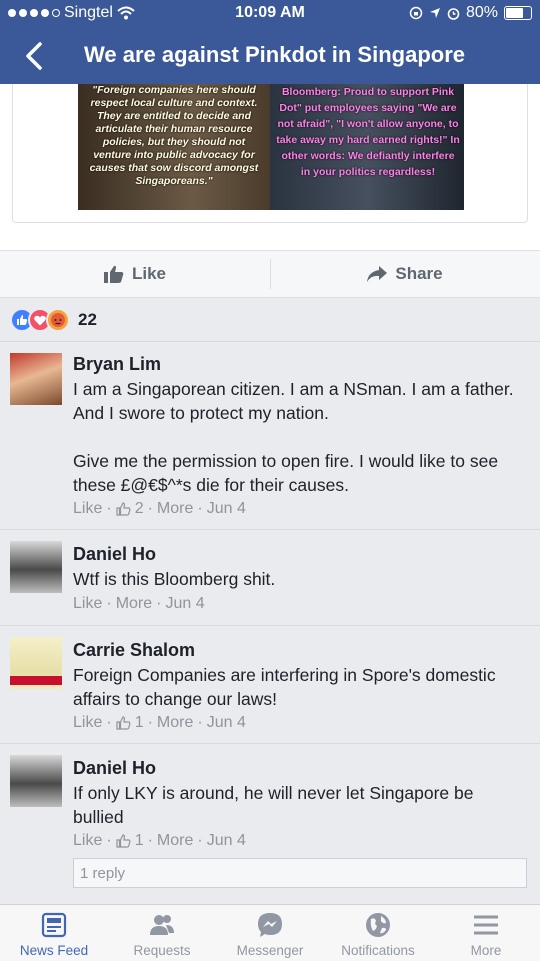  What do you see at coordinates (134, 650) in the screenshot?
I see `commenter-name: Carrie Shalom` at bounding box center [134, 650].